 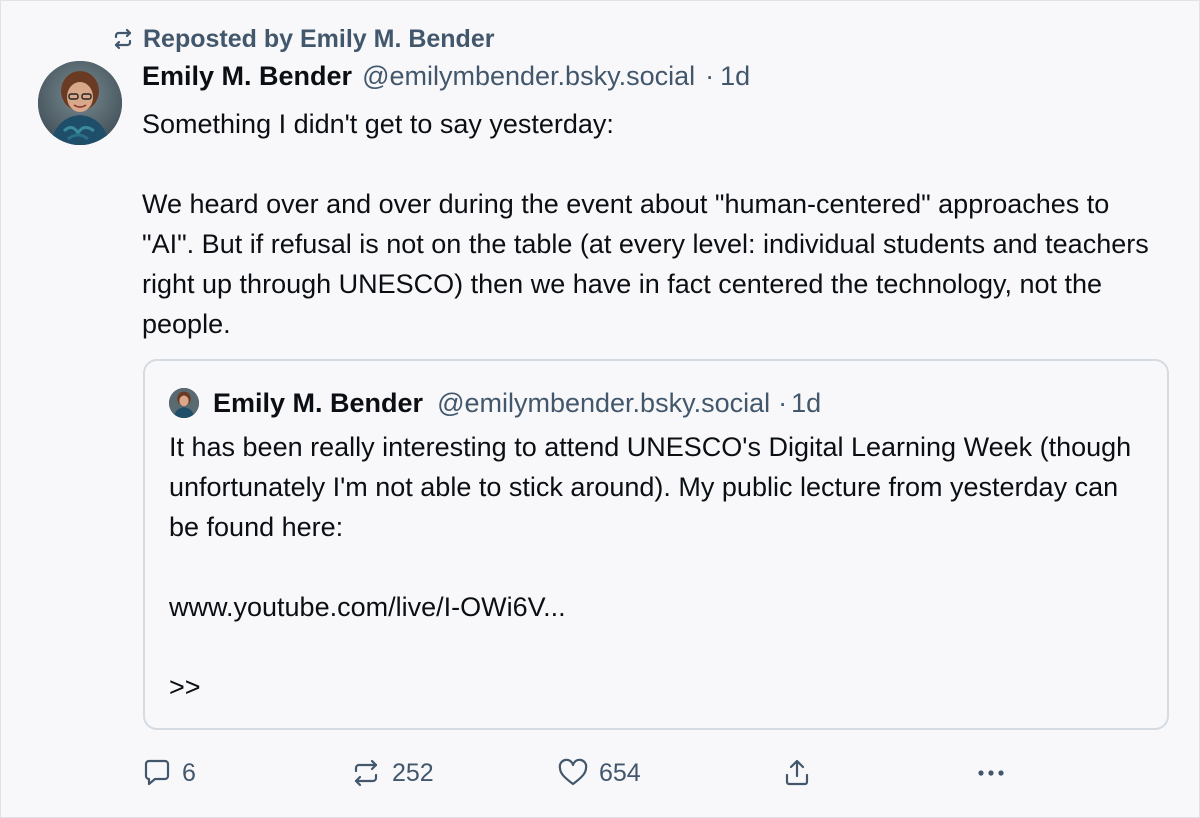 I want to click on share-button, so click(x=797, y=773).